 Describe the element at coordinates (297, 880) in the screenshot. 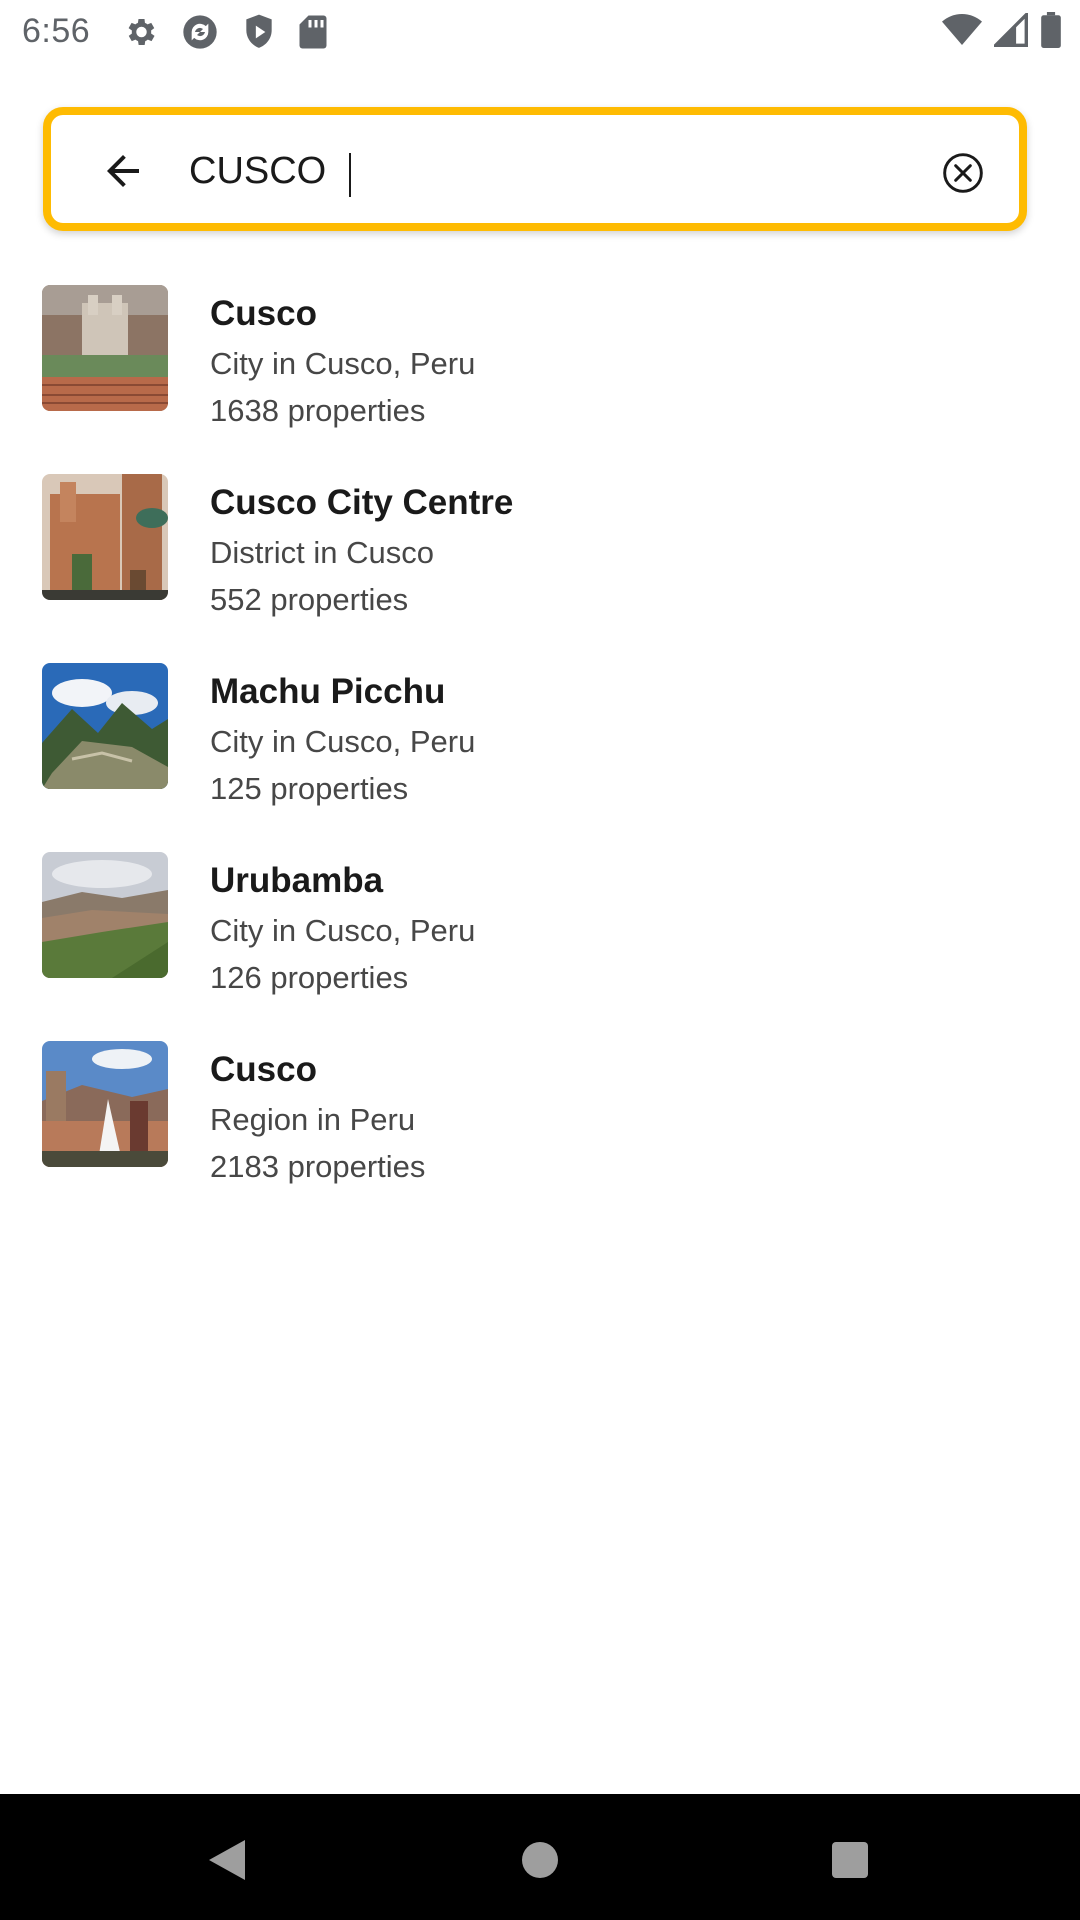

I see `result-title: Urubamba` at that location.